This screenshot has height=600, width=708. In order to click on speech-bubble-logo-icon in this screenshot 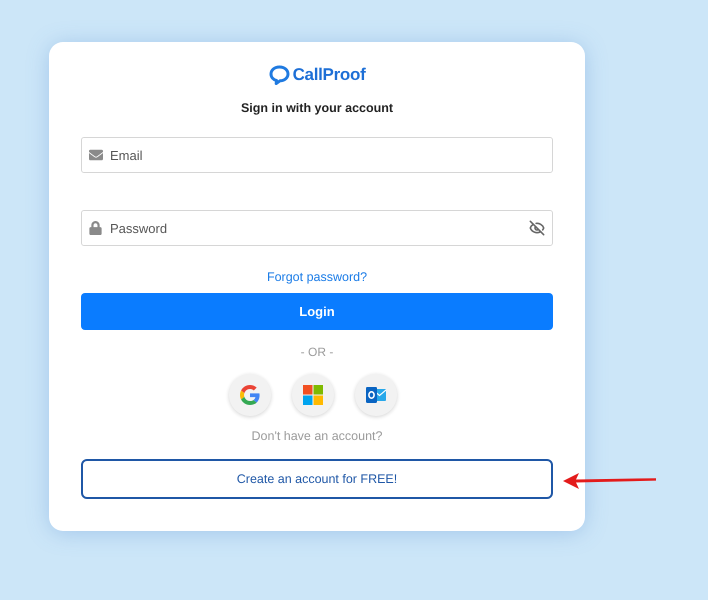, I will do `click(279, 75)`.